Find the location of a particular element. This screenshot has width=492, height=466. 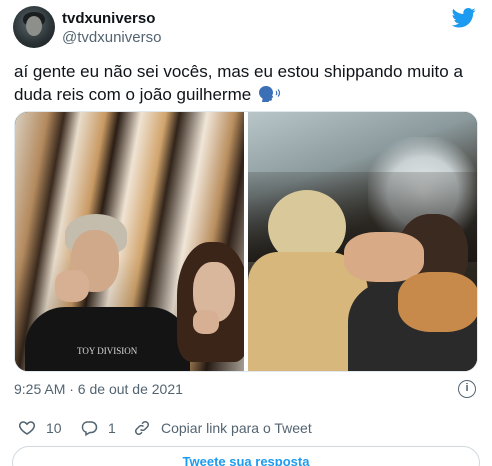

avatar is located at coordinates (34, 27).